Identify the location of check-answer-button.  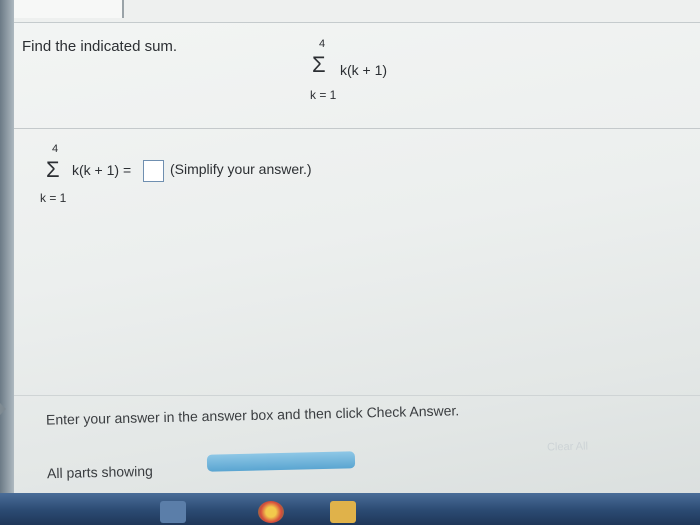
(281, 461).